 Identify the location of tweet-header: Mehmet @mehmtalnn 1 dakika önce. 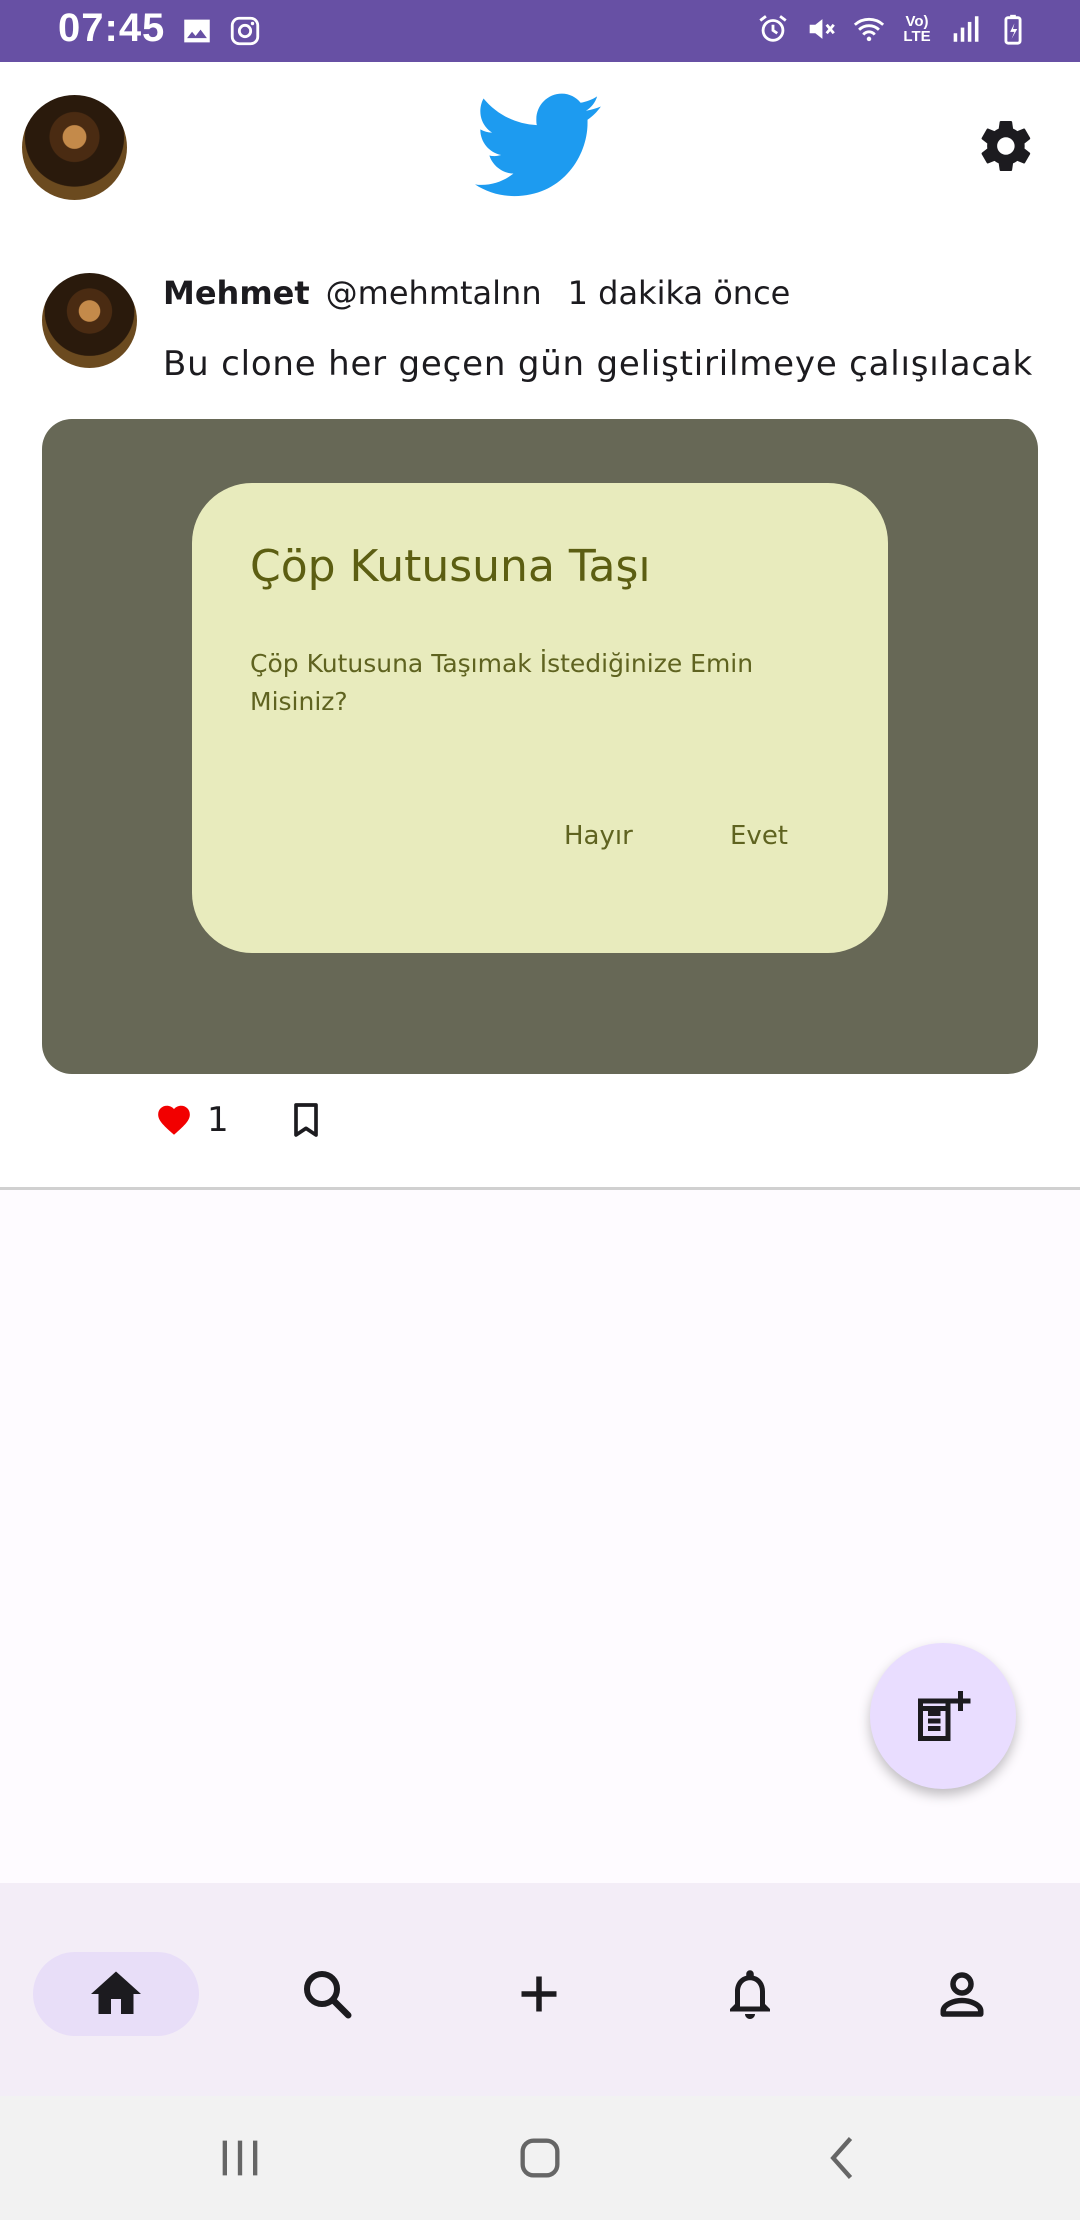
(476, 293).